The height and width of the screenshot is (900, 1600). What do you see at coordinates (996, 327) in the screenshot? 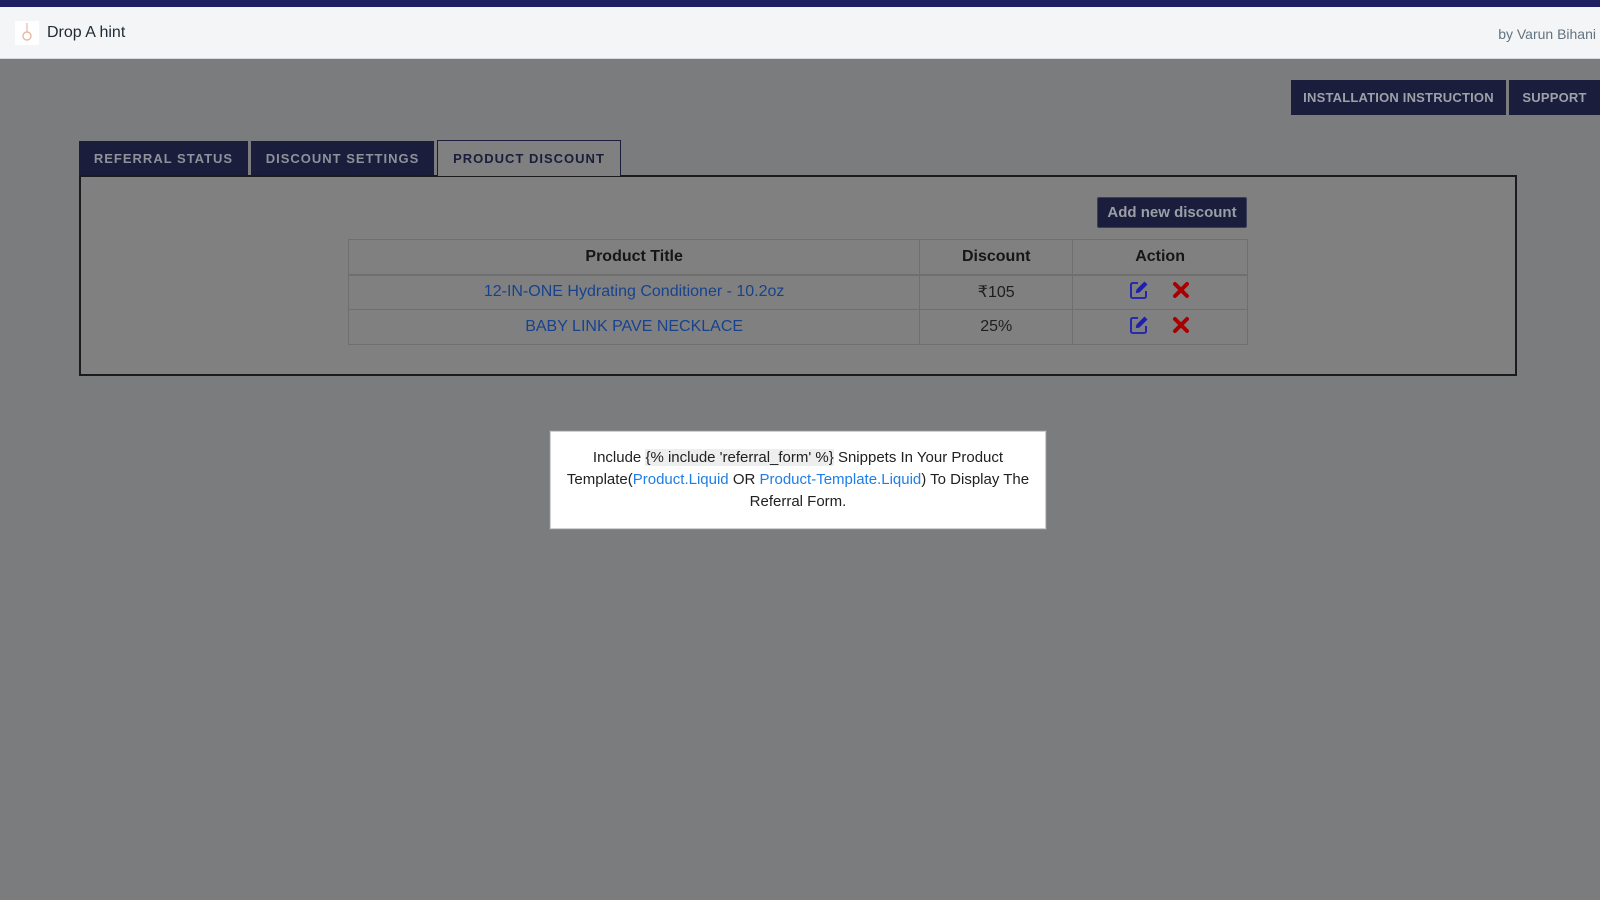
I see `discount-cell: 25%` at bounding box center [996, 327].